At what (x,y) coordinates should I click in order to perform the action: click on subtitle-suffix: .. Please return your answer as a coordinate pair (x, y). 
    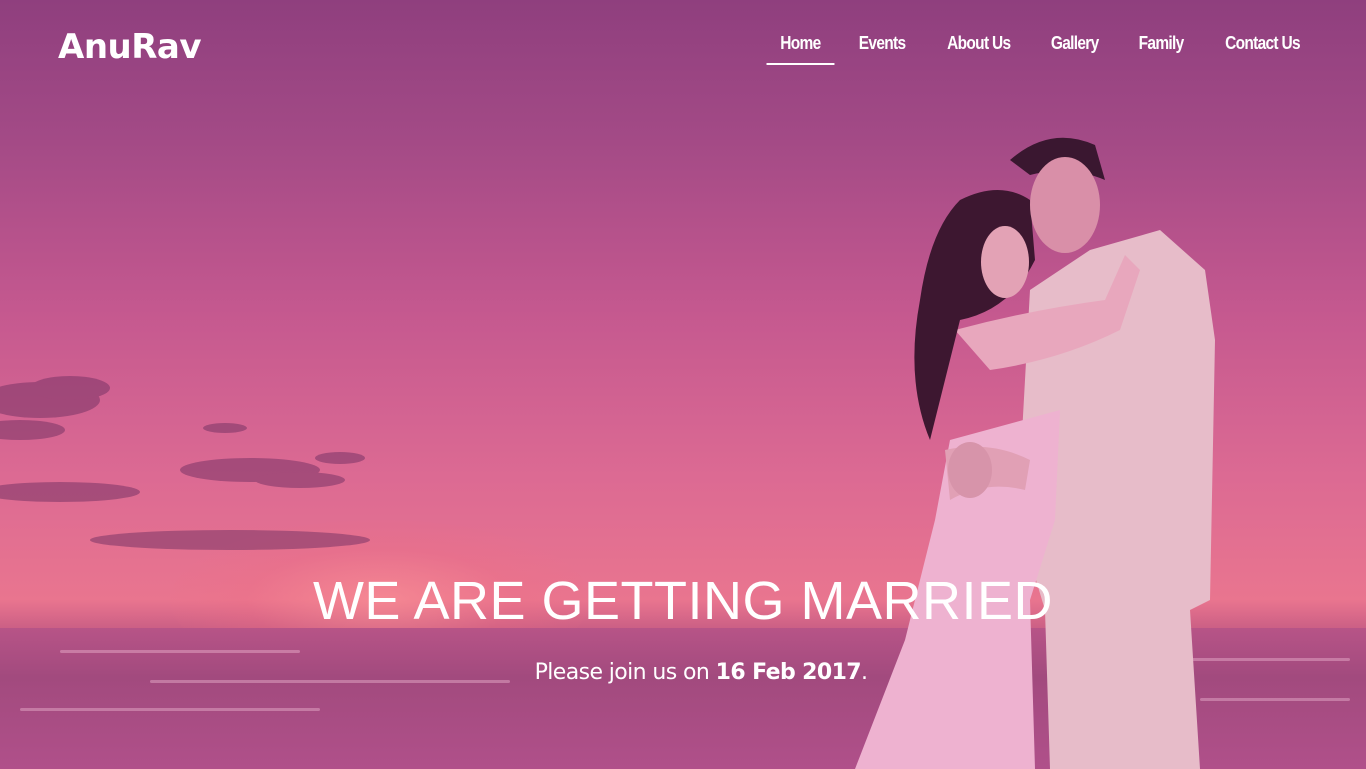
    Looking at the image, I should click on (864, 672).